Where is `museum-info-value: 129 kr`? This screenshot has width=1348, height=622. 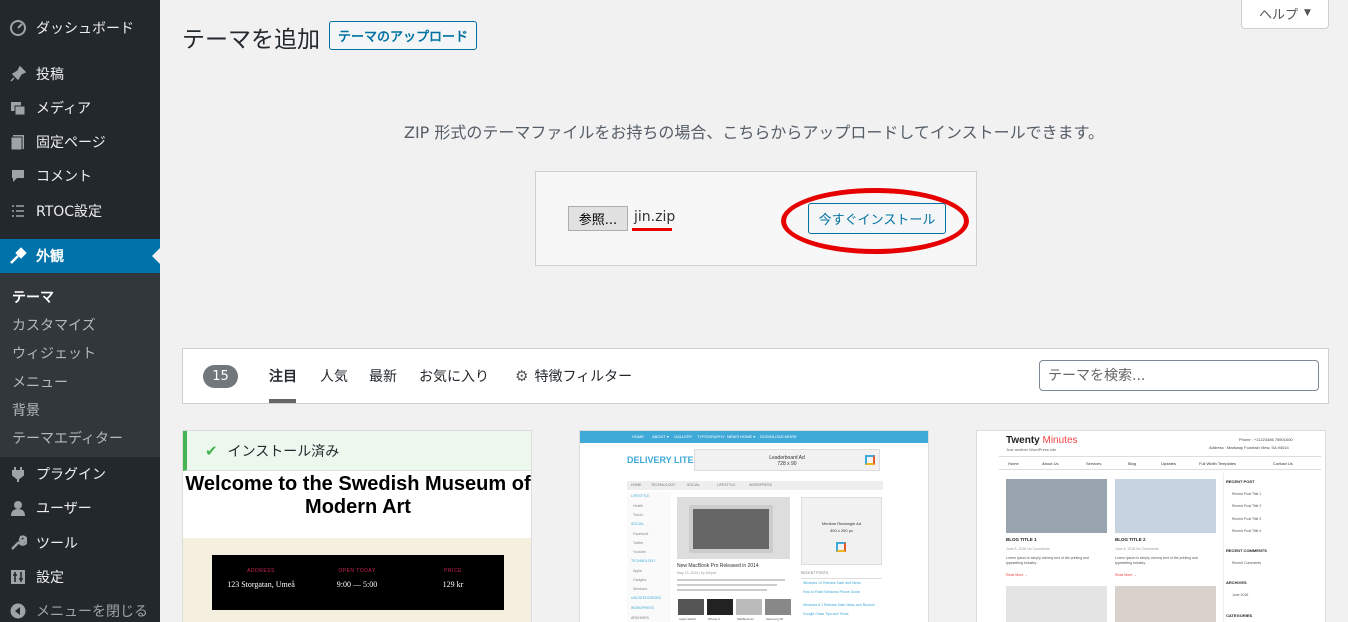
museum-info-value: 129 kr is located at coordinates (453, 584).